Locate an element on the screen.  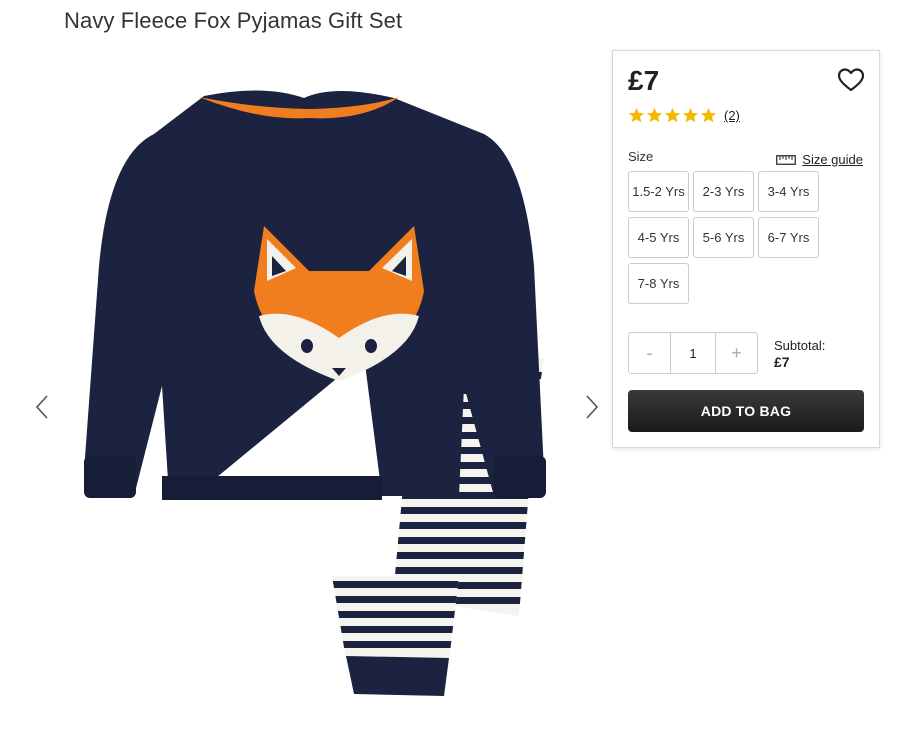
rating: (2) is located at coordinates (684, 115).